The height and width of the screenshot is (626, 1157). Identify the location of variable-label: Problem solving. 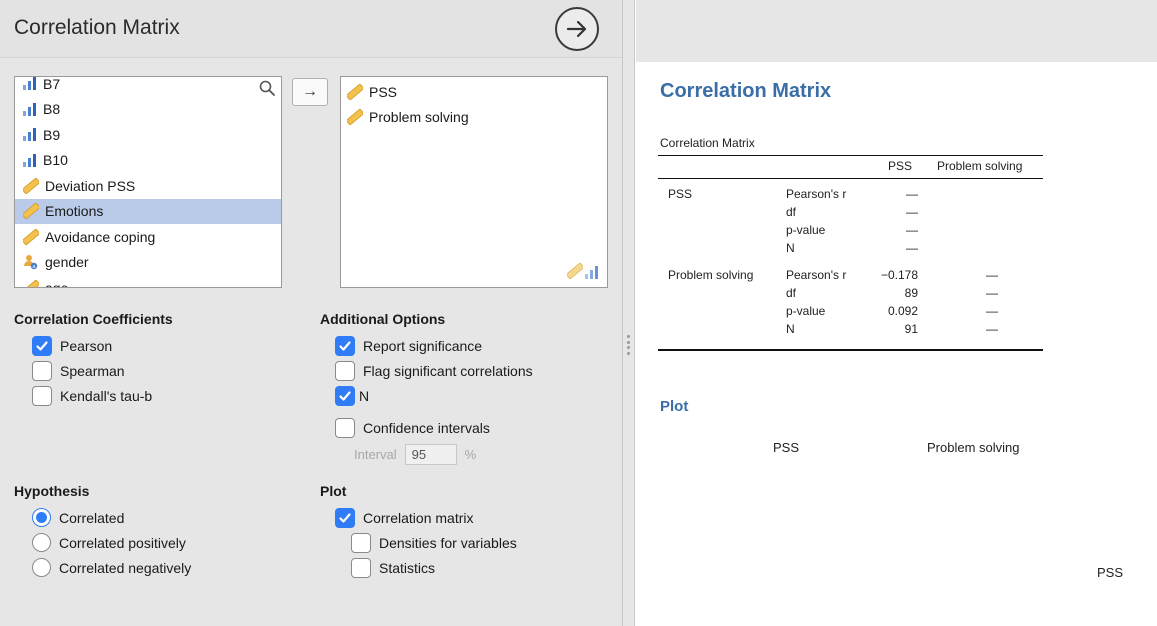
(419, 116).